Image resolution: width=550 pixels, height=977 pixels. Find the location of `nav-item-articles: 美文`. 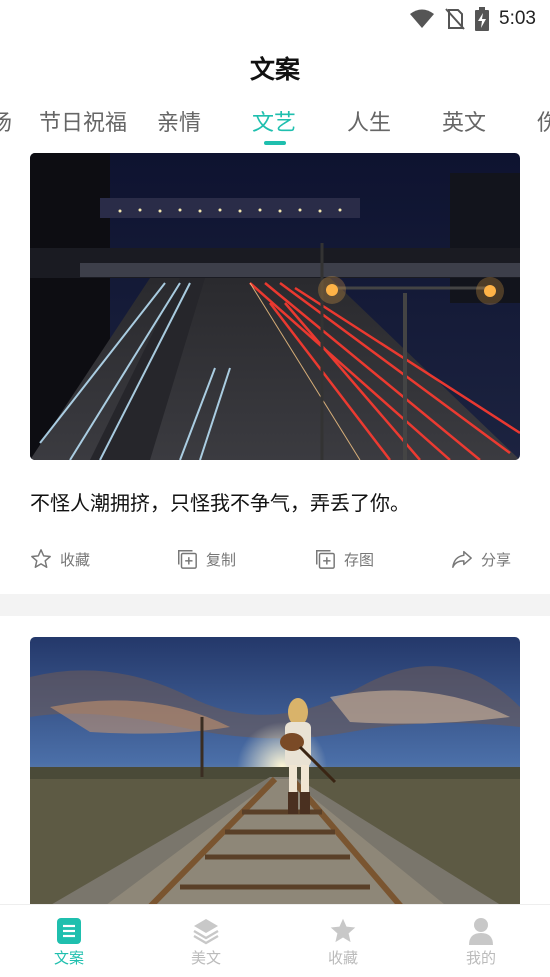

nav-item-articles: 美文 is located at coordinates (206, 942).